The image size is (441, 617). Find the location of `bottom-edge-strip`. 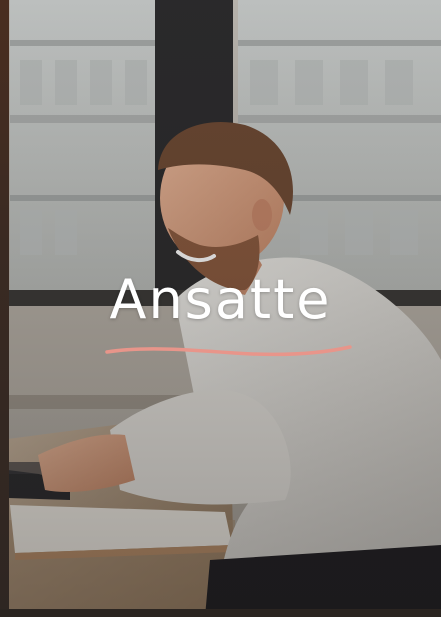

bottom-edge-strip is located at coordinates (220, 613).